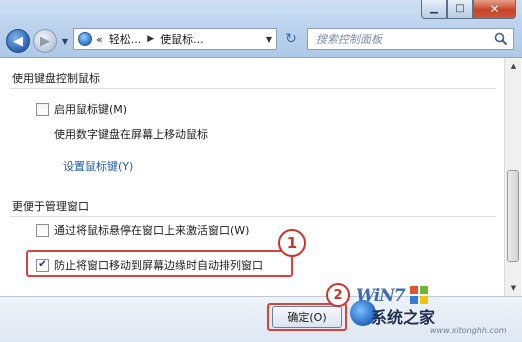 This screenshot has width=522, height=342. What do you see at coordinates (468, 330) in the screenshot?
I see `watermark-url: www.xitonghh.com` at bounding box center [468, 330].